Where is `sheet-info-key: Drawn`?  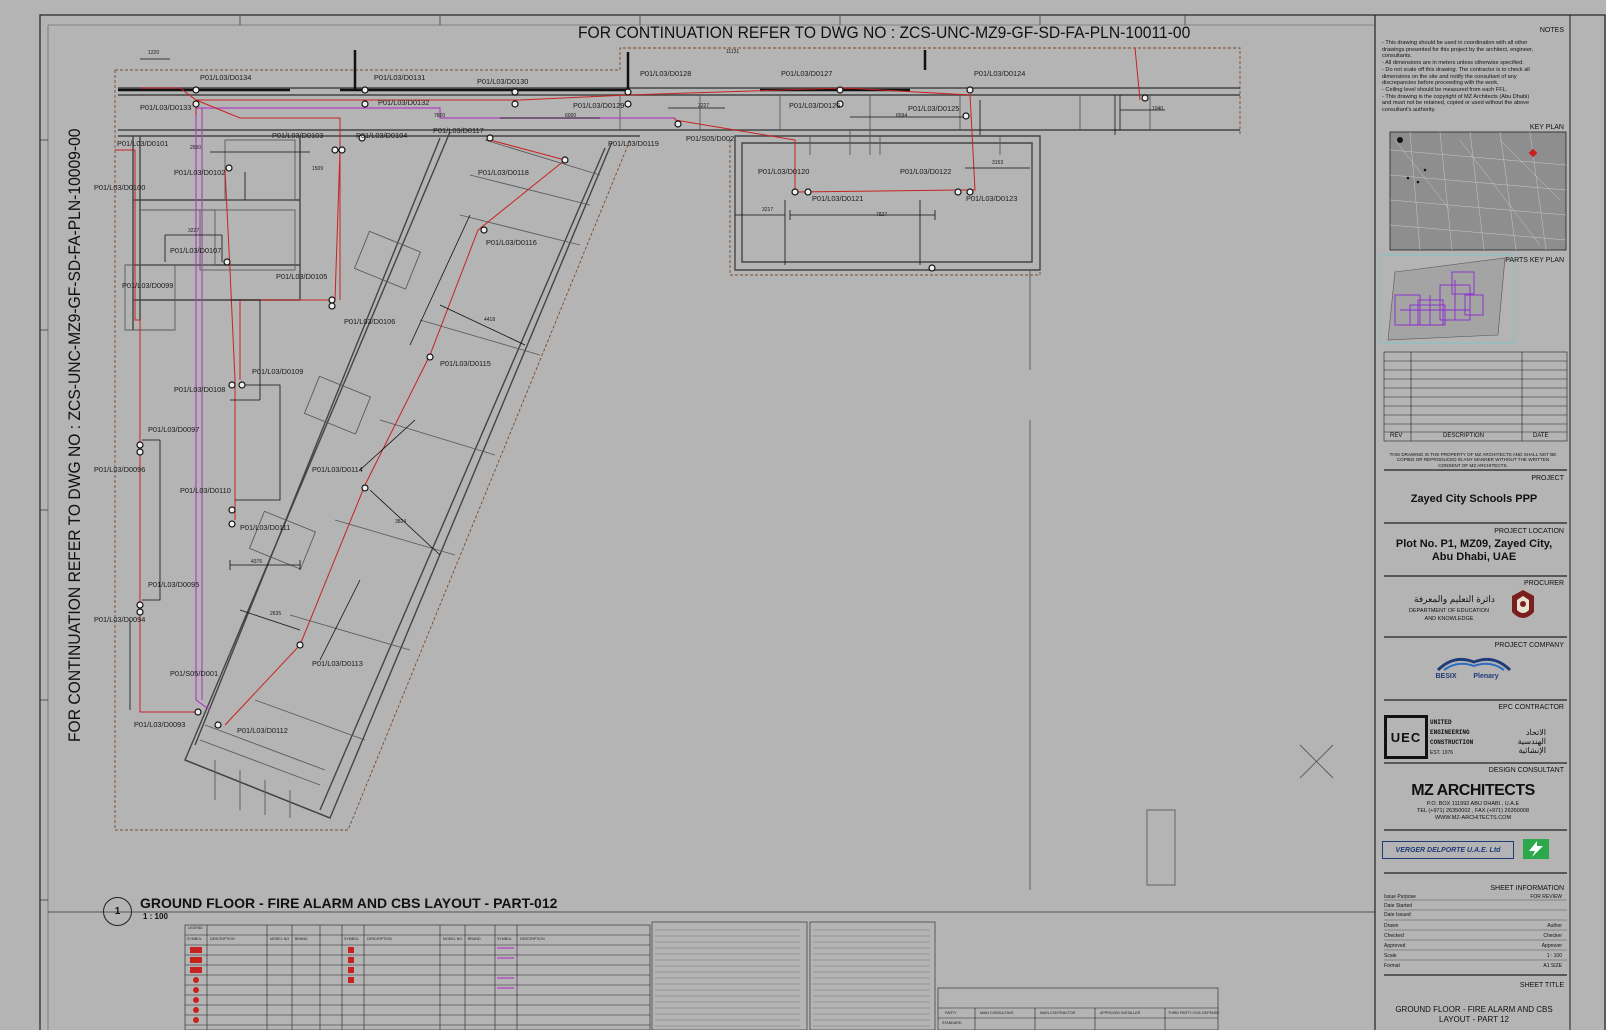 sheet-info-key: Drawn is located at coordinates (1391, 926).